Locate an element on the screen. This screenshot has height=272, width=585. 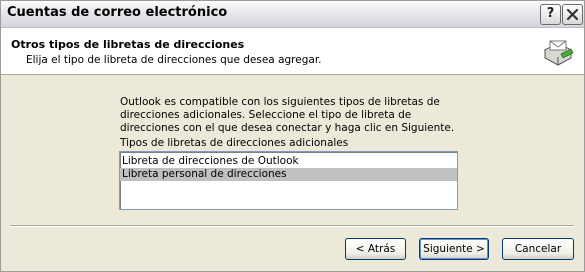
help-button: ? is located at coordinates (550, 14).